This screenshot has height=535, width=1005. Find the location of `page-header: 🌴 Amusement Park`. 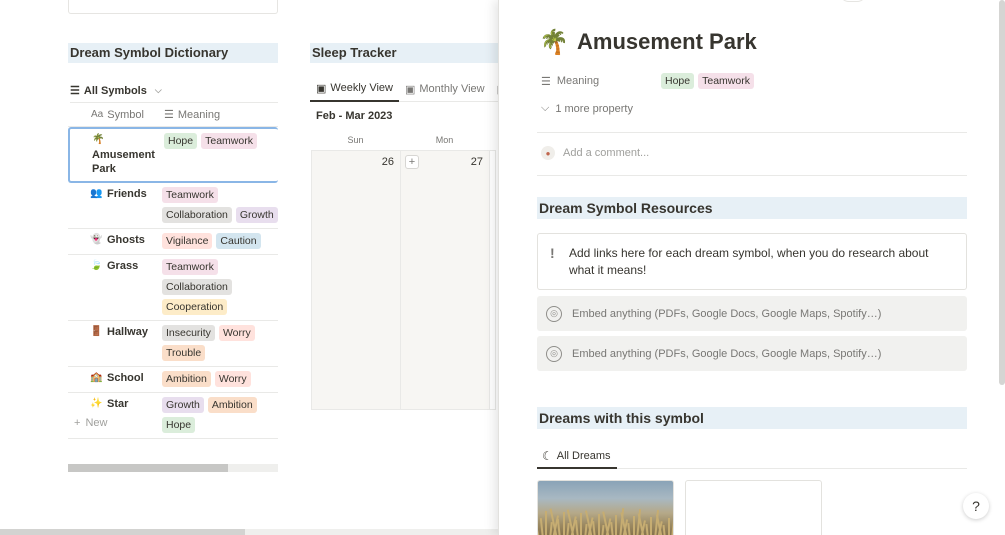

page-header: 🌴 Amusement Park is located at coordinates (648, 42).